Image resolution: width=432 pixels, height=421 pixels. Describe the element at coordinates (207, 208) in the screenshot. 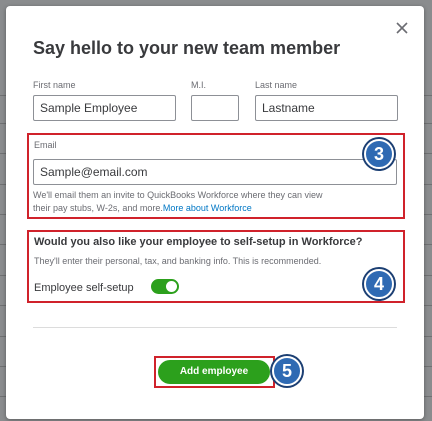

I see `more-about-workforce-link: More about Workforce` at that location.